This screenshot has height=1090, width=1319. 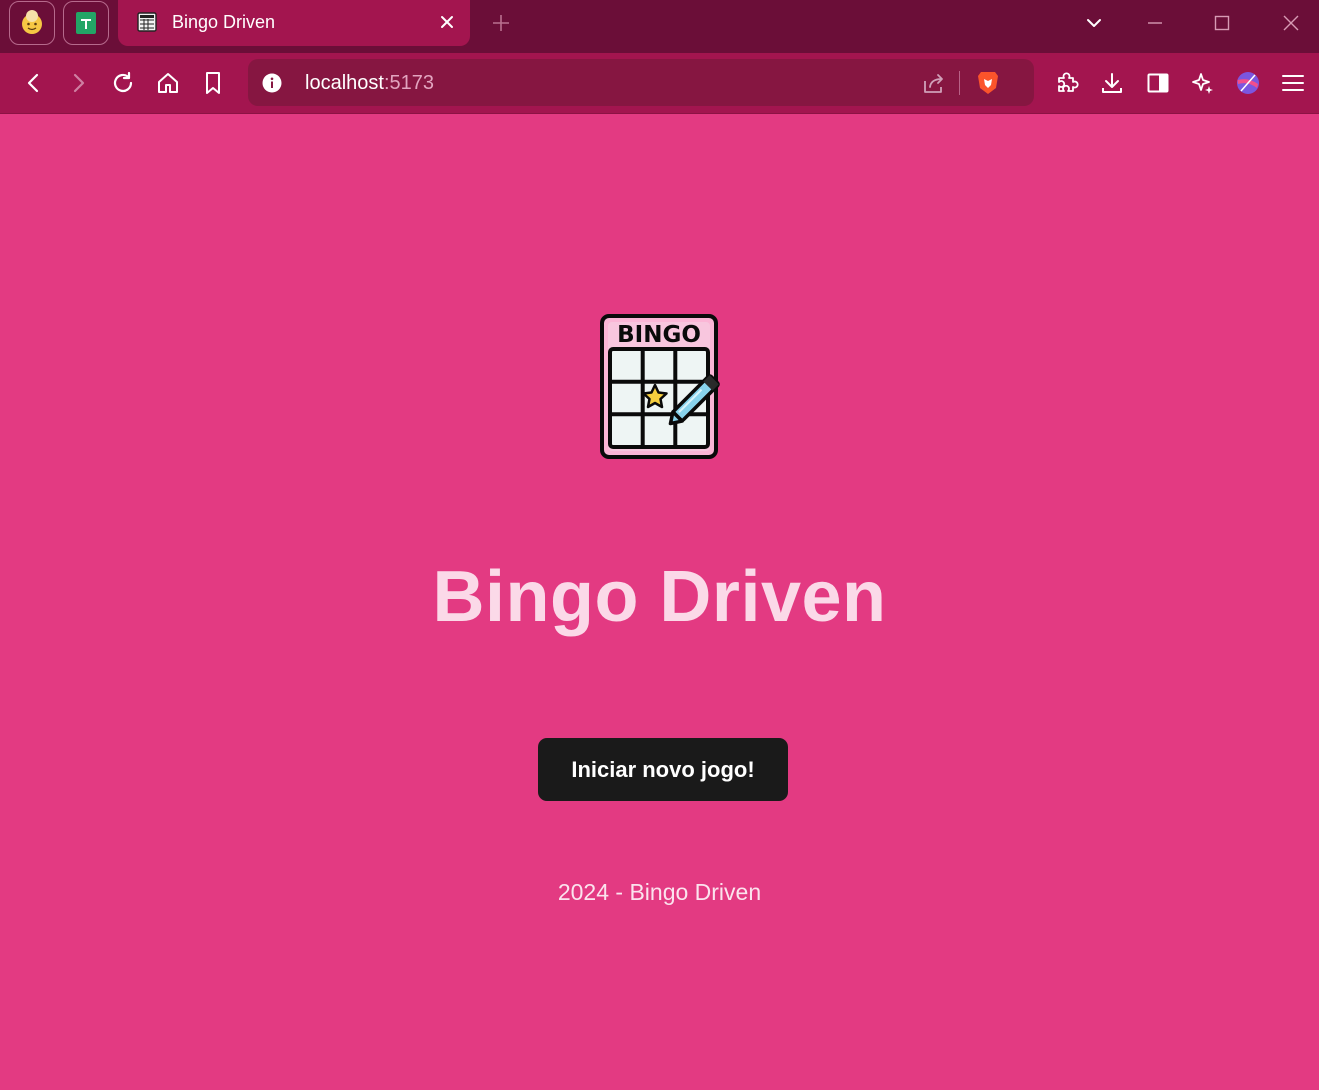 I want to click on close-window-button, so click(x=1291, y=23).